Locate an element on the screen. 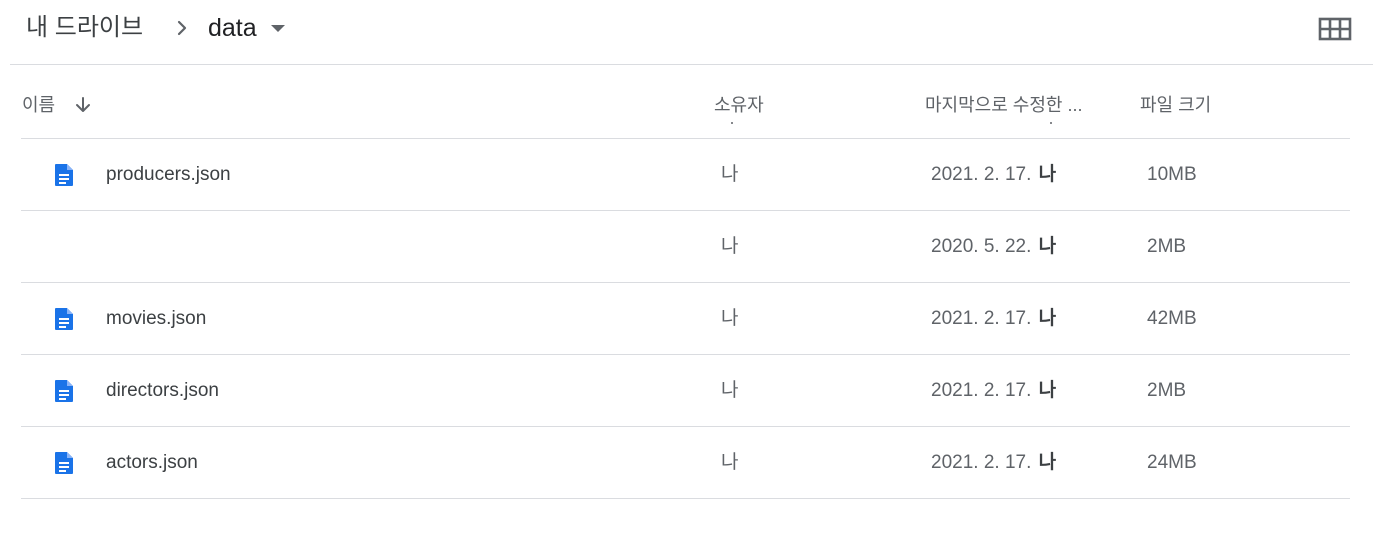  grid-view-icon is located at coordinates (1335, 29).